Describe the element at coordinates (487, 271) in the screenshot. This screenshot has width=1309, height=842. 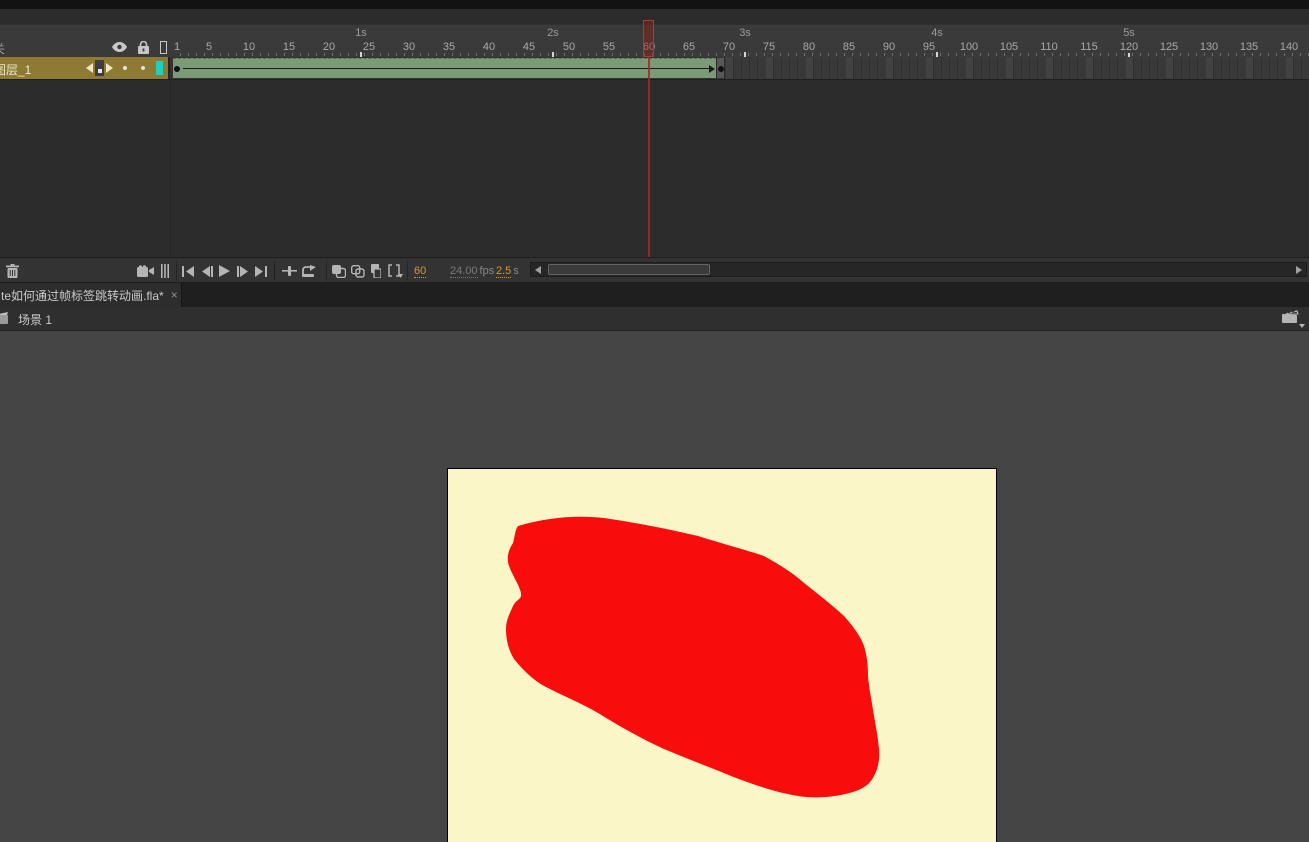
I see `fps-unit: fps` at that location.